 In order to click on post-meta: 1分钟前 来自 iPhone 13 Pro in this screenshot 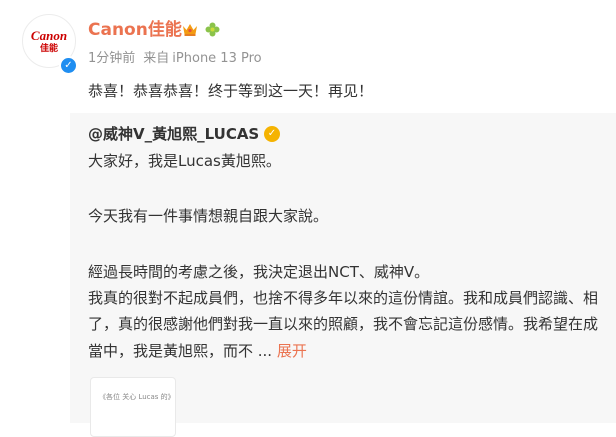, I will do `click(179, 59)`.